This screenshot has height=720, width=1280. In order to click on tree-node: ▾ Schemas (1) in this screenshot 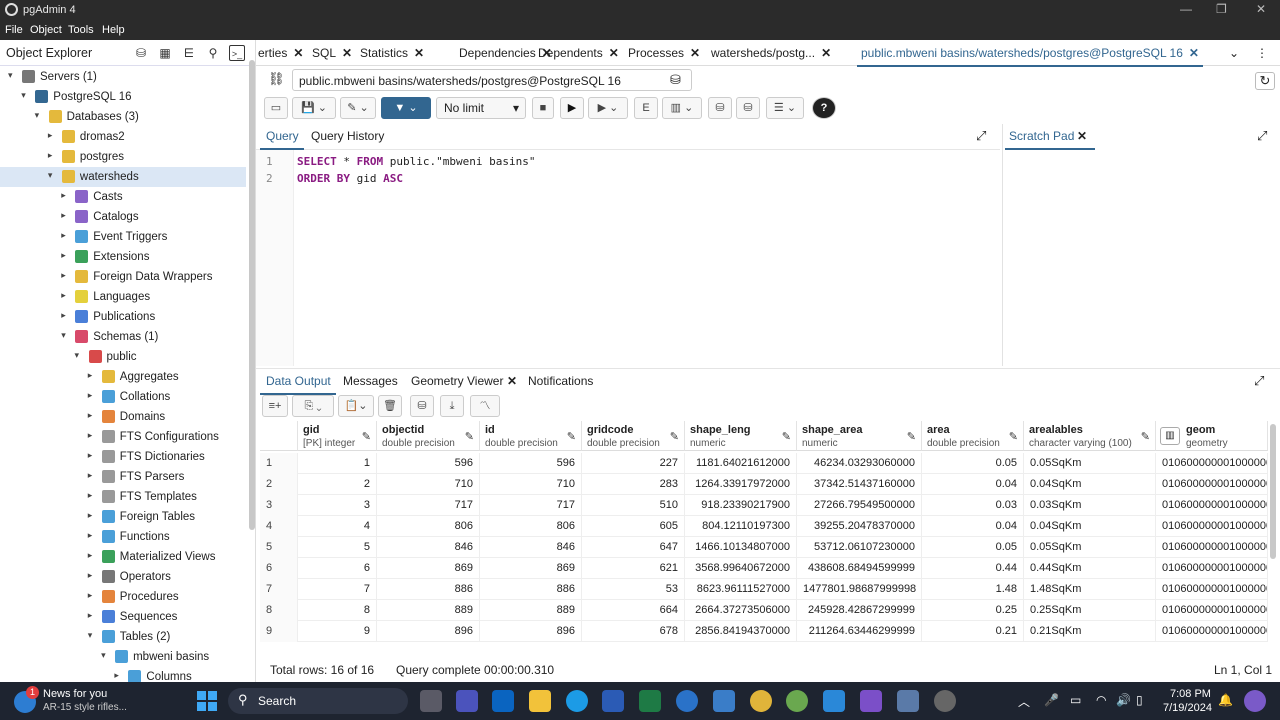, I will do `click(123, 337)`.